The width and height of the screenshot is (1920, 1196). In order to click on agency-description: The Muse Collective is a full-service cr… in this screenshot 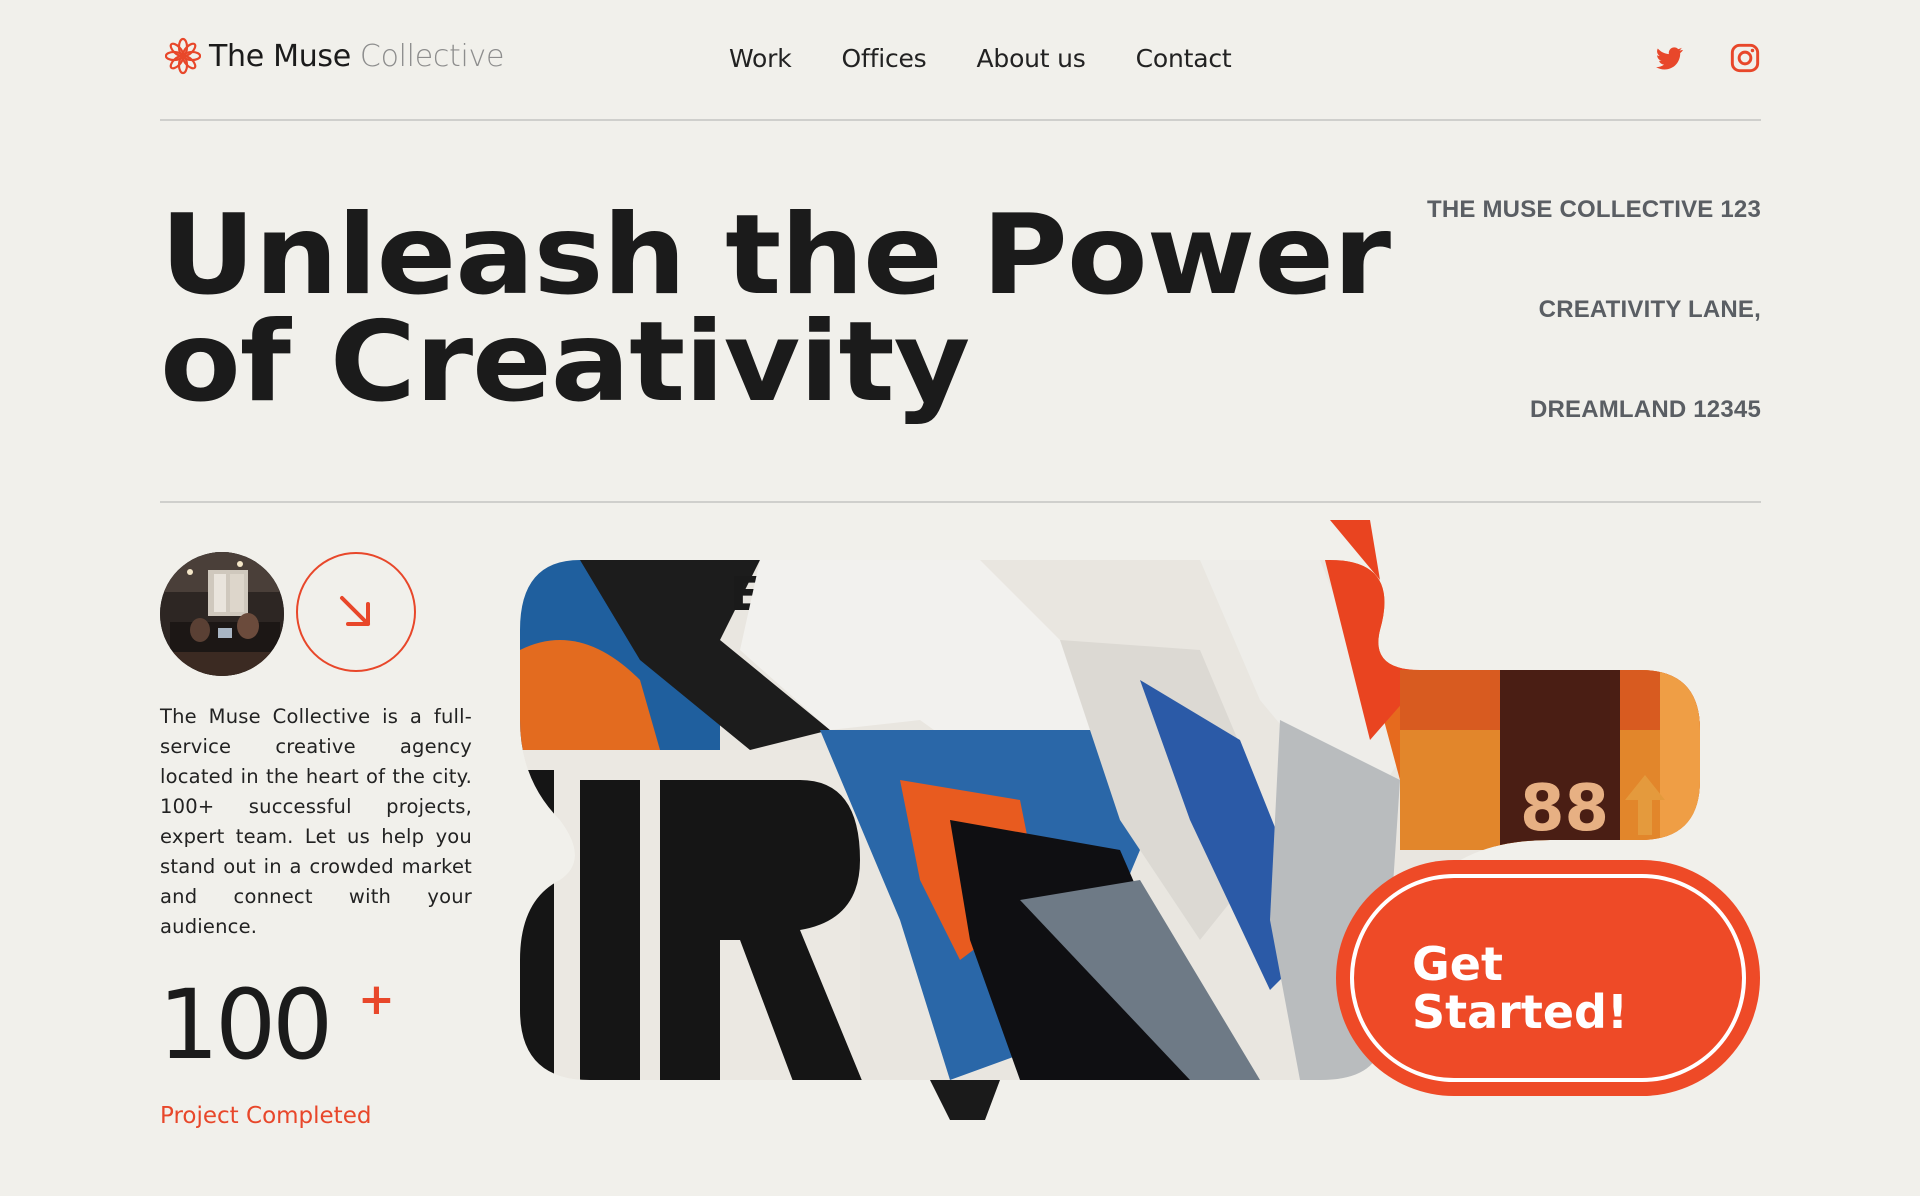, I will do `click(316, 821)`.